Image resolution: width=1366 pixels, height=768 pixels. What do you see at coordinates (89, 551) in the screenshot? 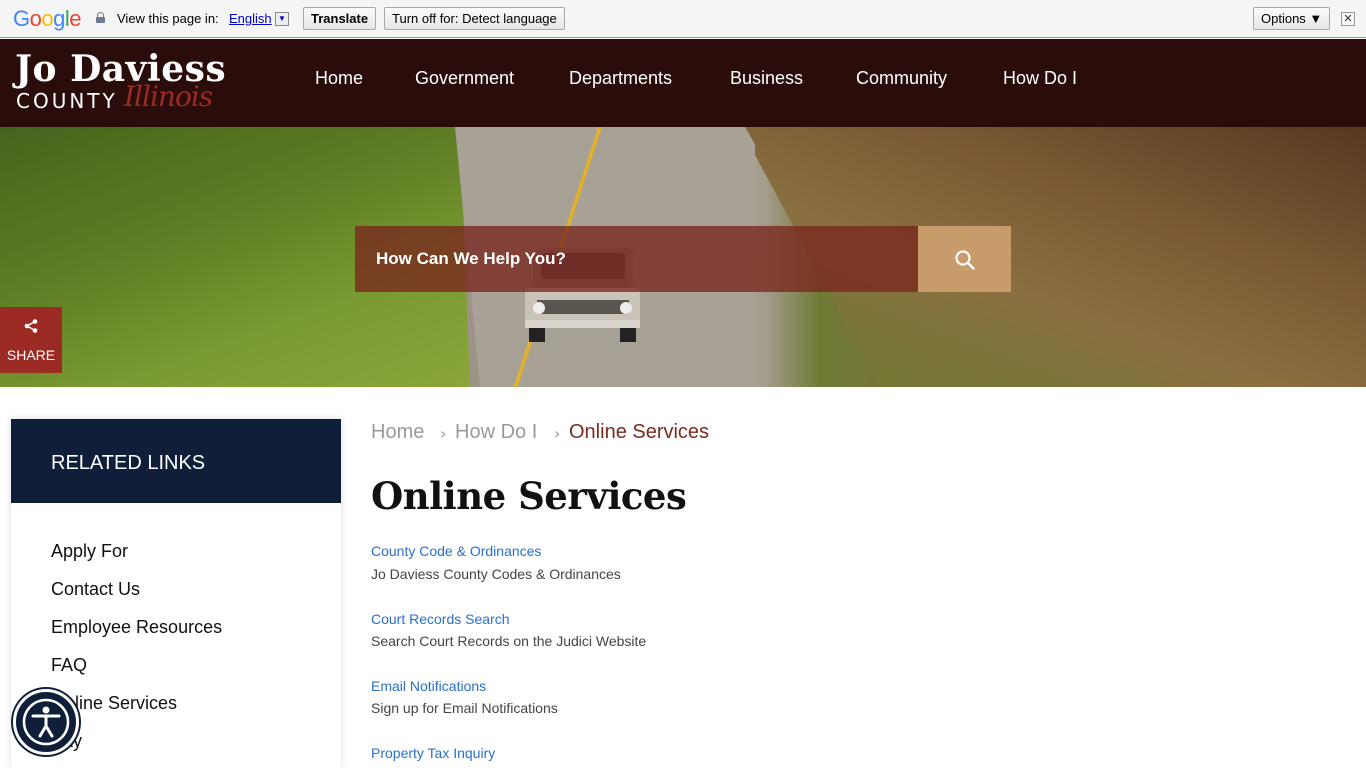
I see `sidebar-link-apply-for: Apply For` at bounding box center [89, 551].